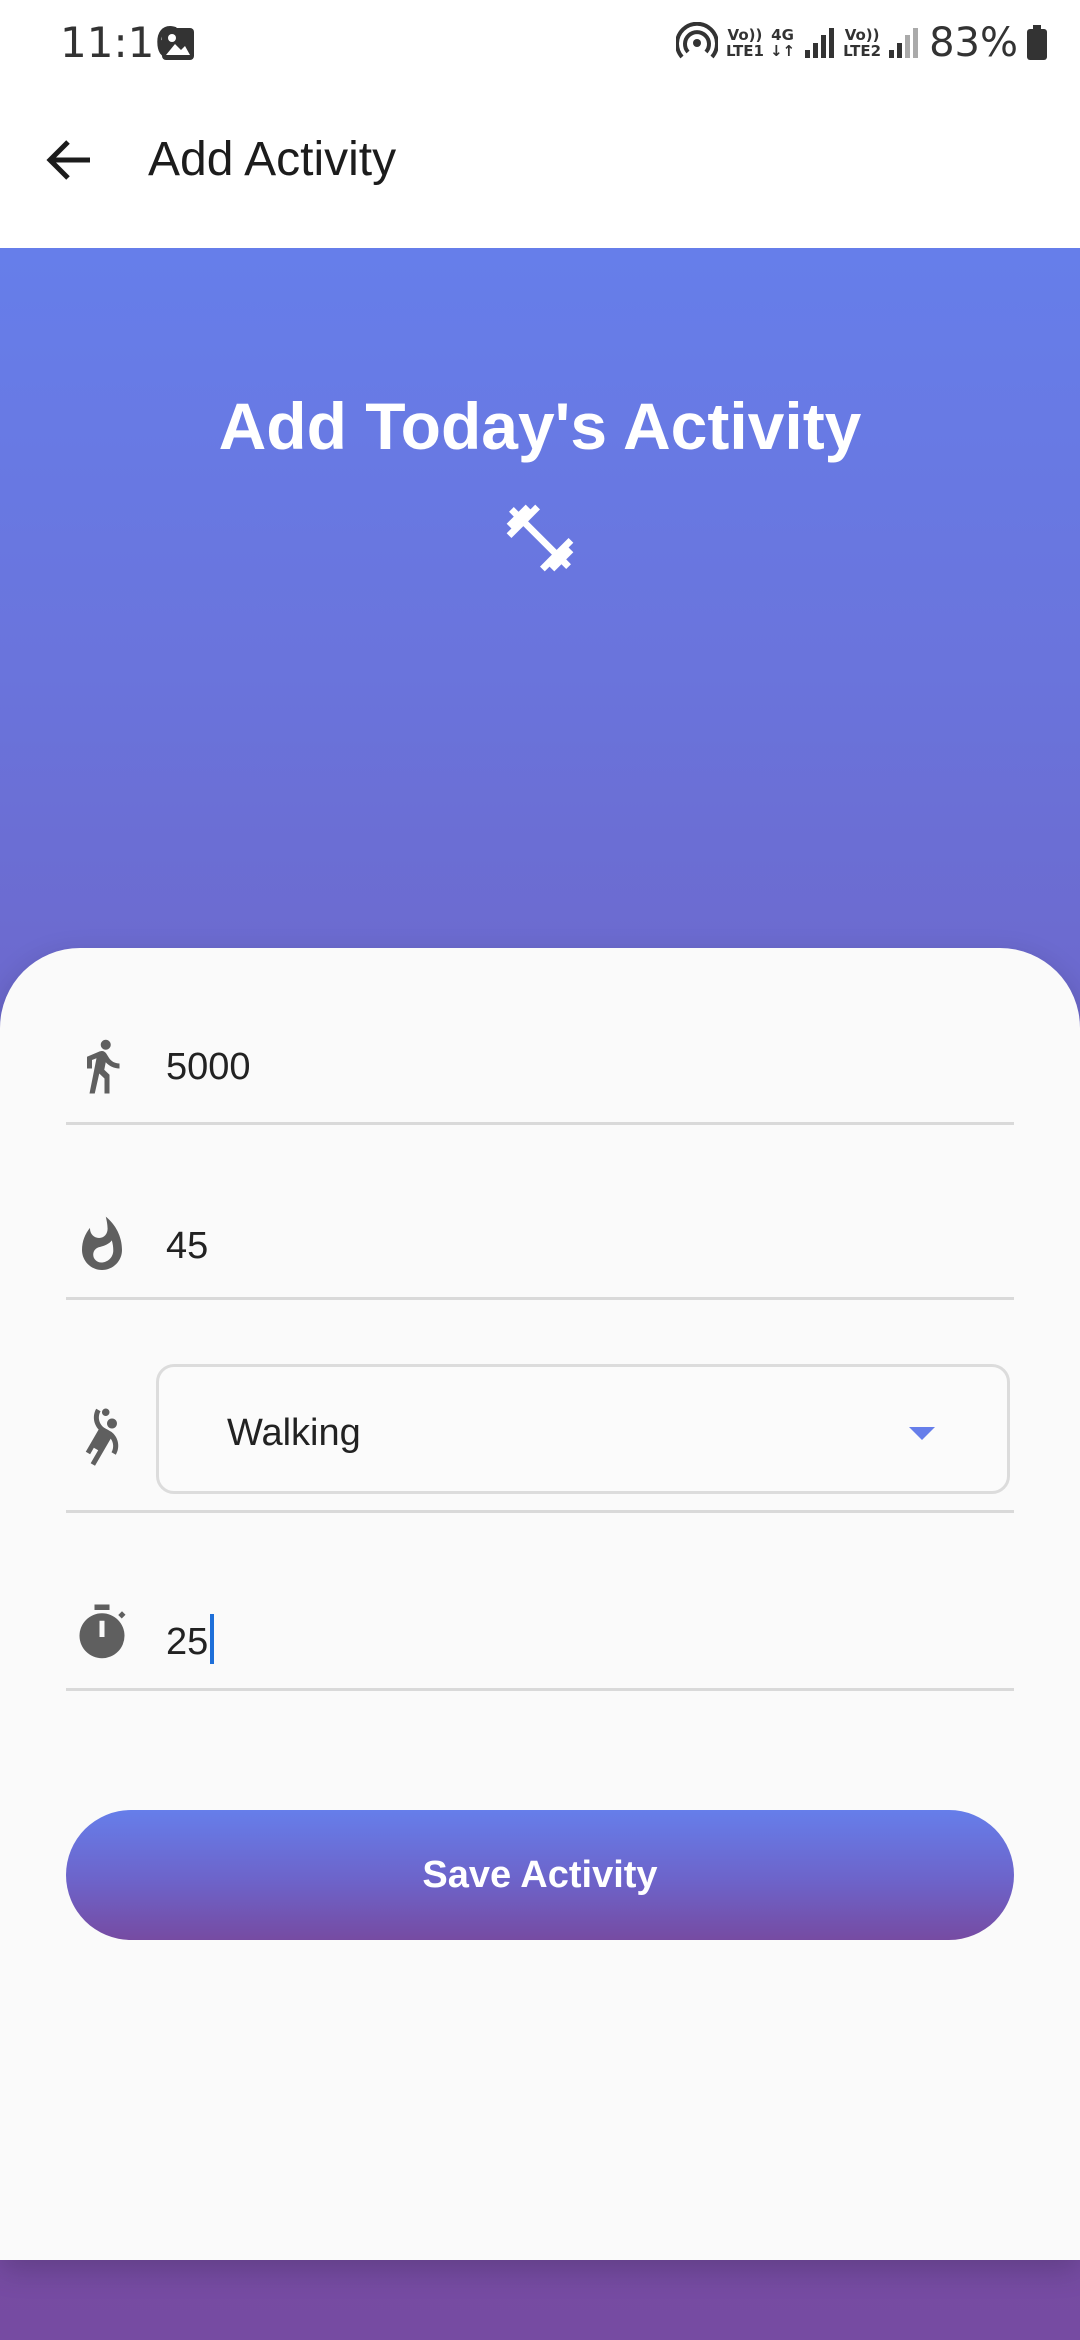 The height and width of the screenshot is (2340, 1080). I want to click on hero-title: Add Today's Activity, so click(540, 426).